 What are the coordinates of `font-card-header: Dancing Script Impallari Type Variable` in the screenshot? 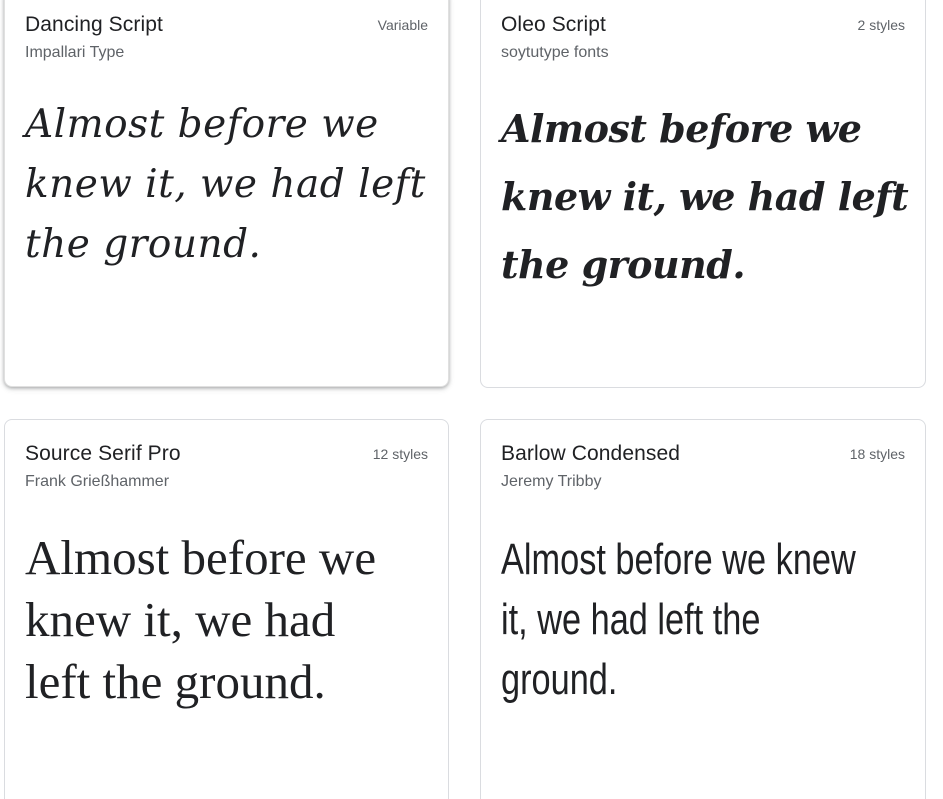 It's located at (226, 38).